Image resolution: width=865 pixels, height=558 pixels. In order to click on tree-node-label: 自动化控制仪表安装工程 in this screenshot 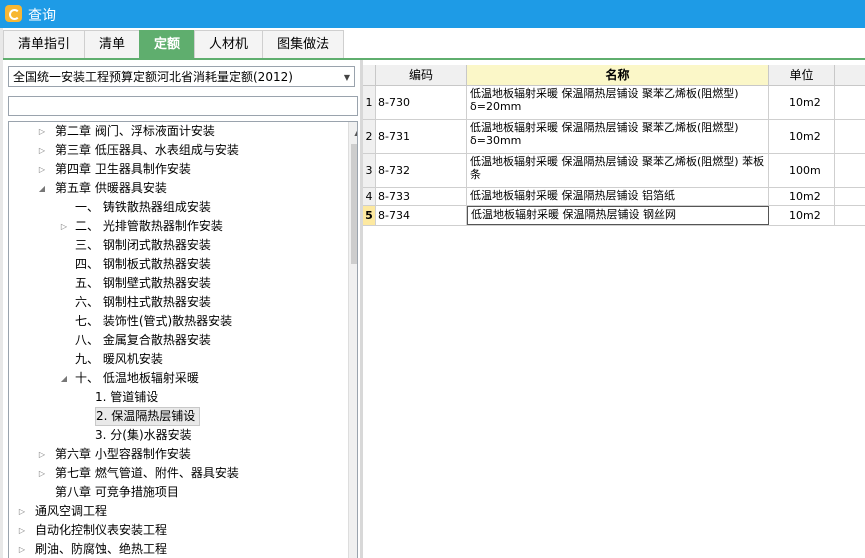, I will do `click(101, 530)`.